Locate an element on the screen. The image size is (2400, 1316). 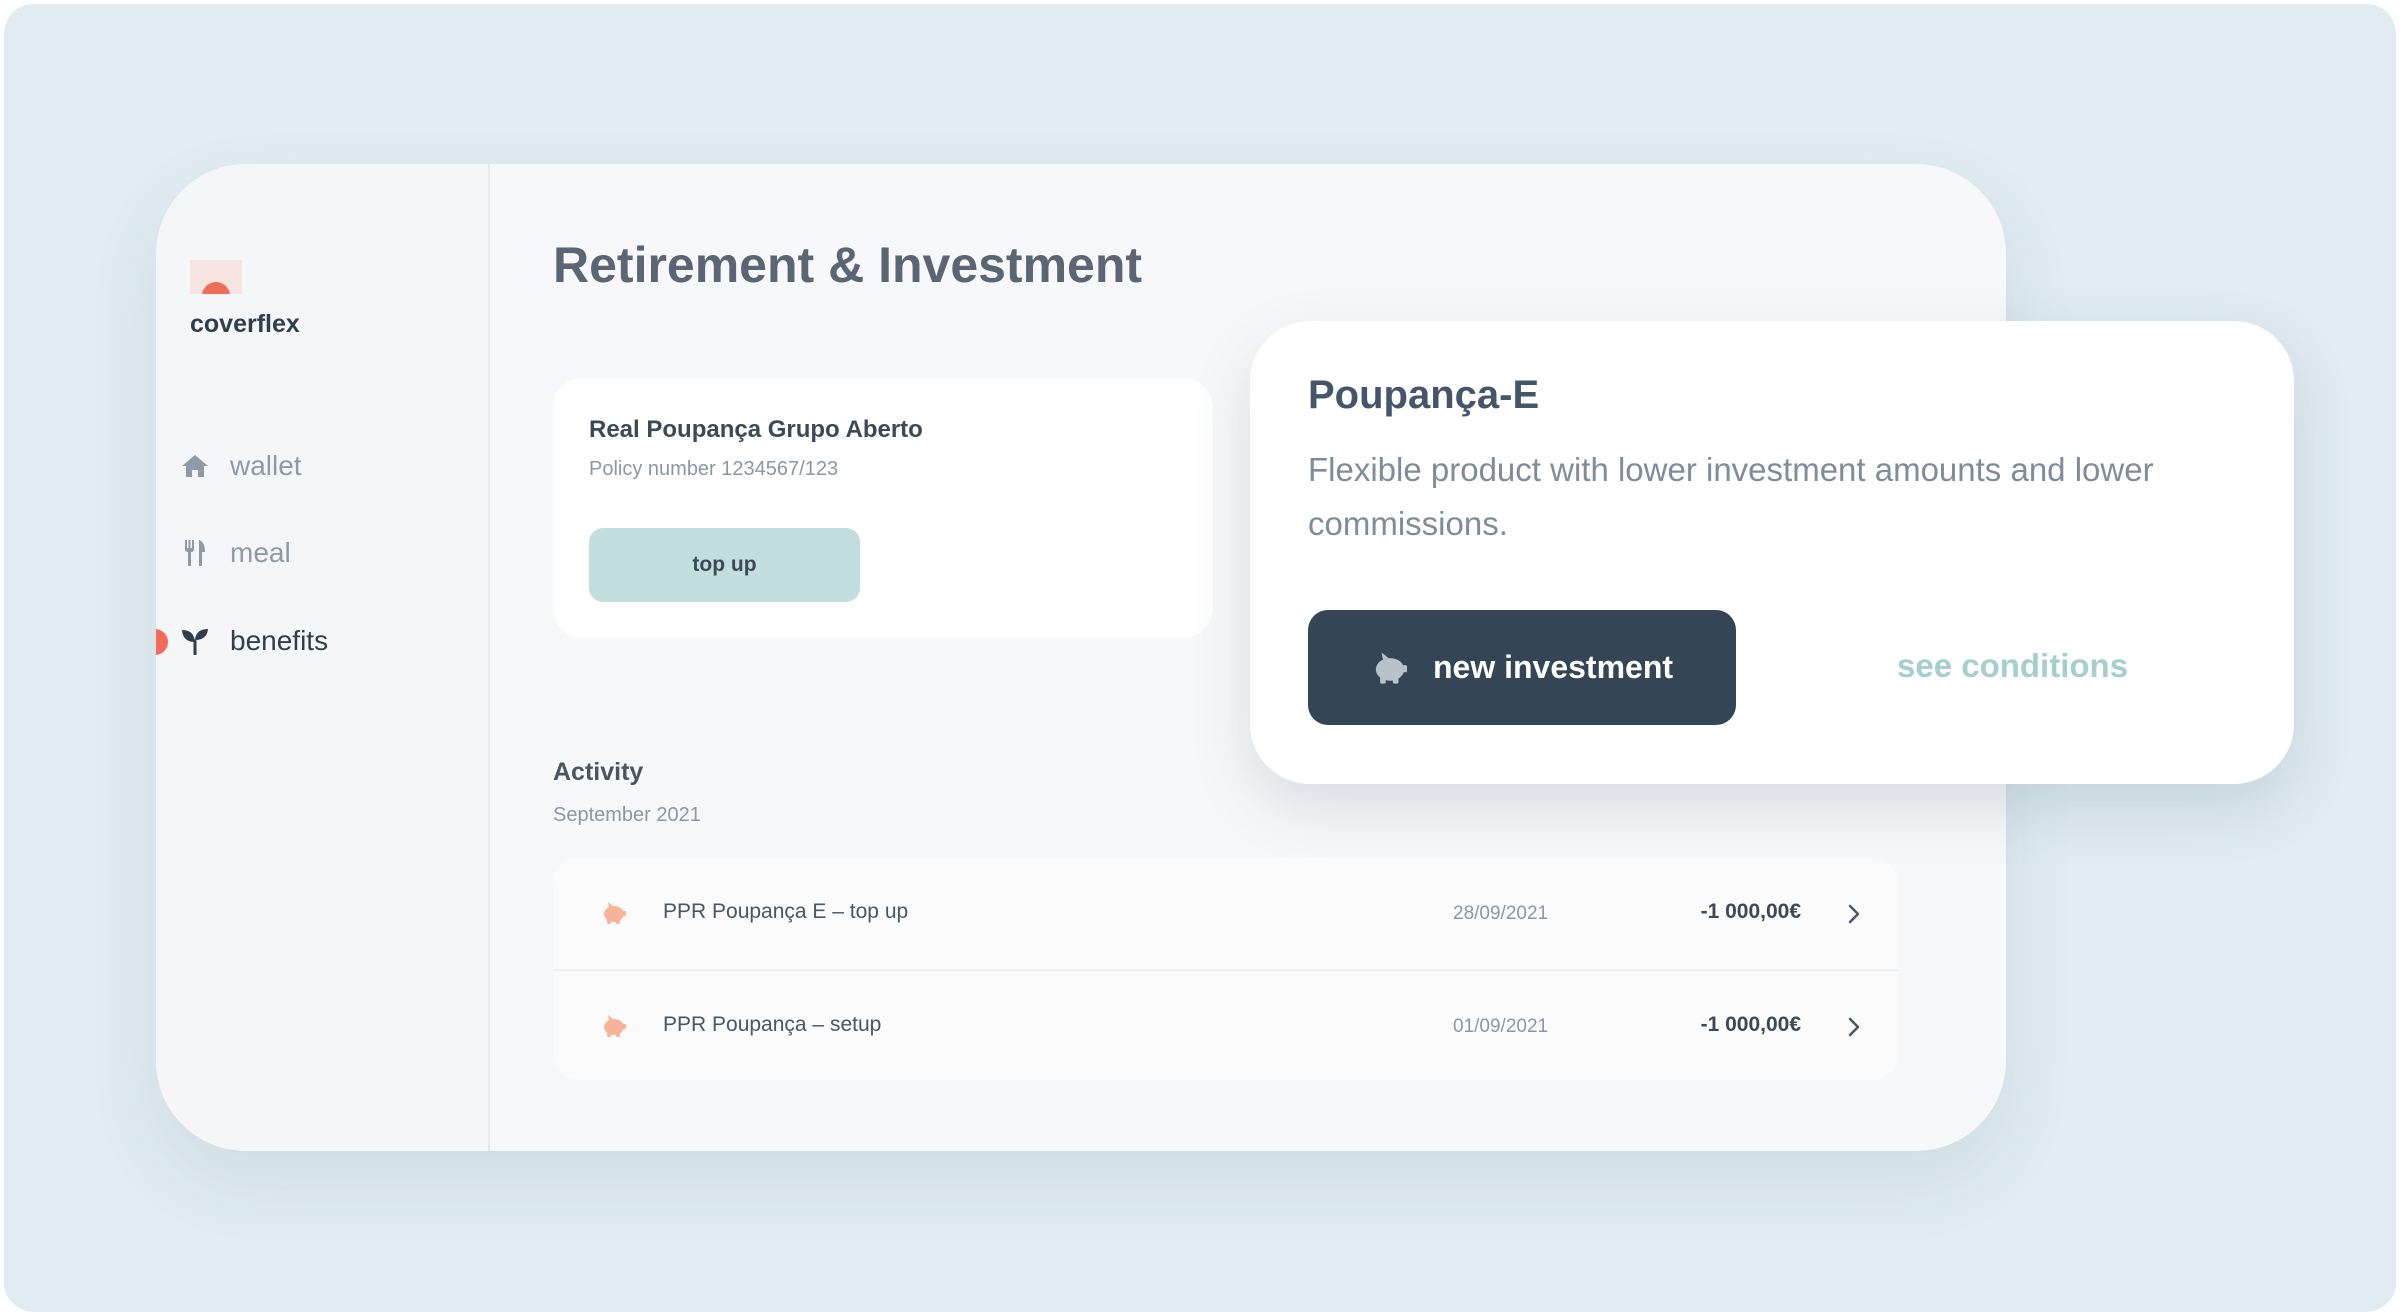
policy-number: Policy number 1234567/123 is located at coordinates (714, 469).